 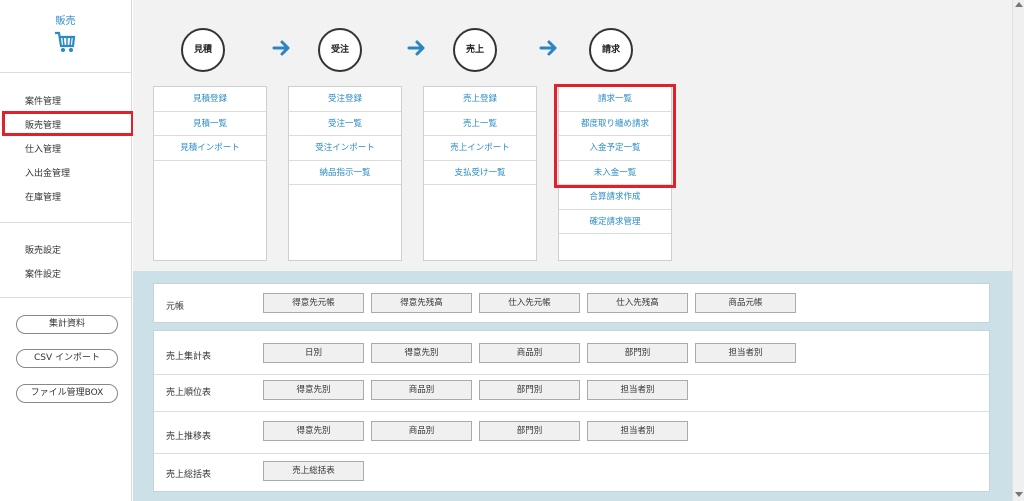 I want to click on brand-label: 販売, so click(x=65, y=21).